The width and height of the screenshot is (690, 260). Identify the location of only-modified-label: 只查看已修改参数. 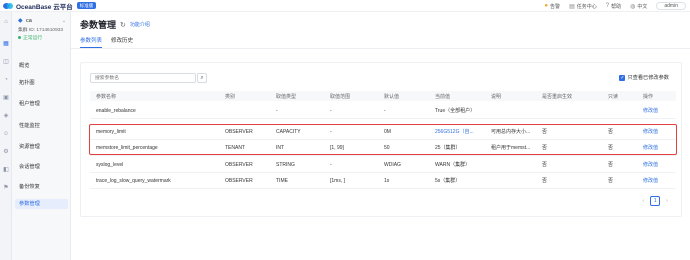
(648, 78).